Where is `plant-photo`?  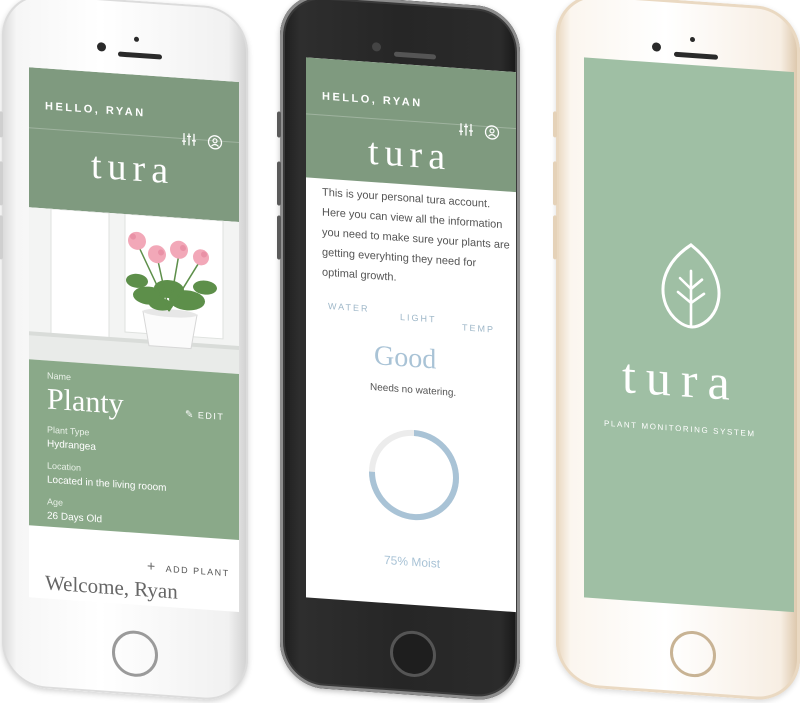
plant-photo is located at coordinates (134, 290).